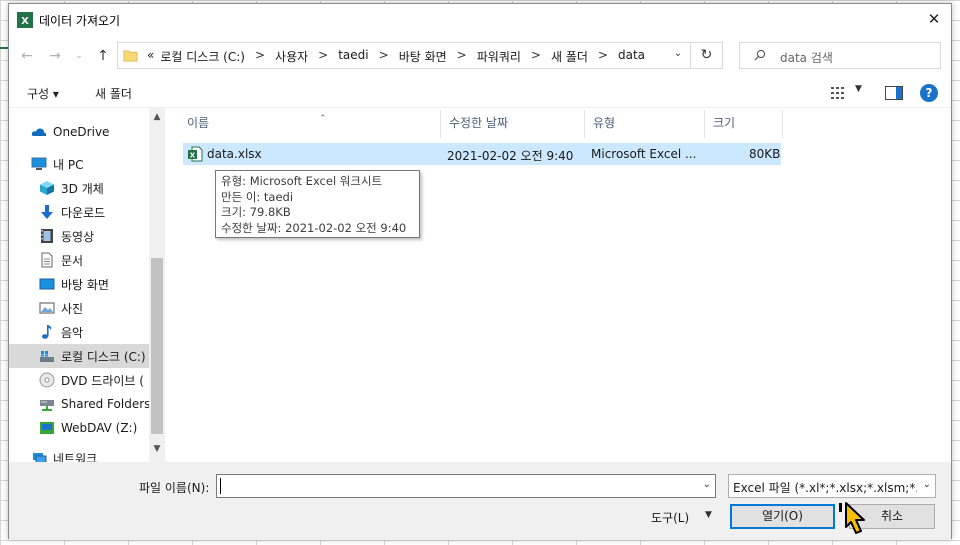 The image size is (960, 545). What do you see at coordinates (234, 154) in the screenshot?
I see `file-name: data.xlsx` at bounding box center [234, 154].